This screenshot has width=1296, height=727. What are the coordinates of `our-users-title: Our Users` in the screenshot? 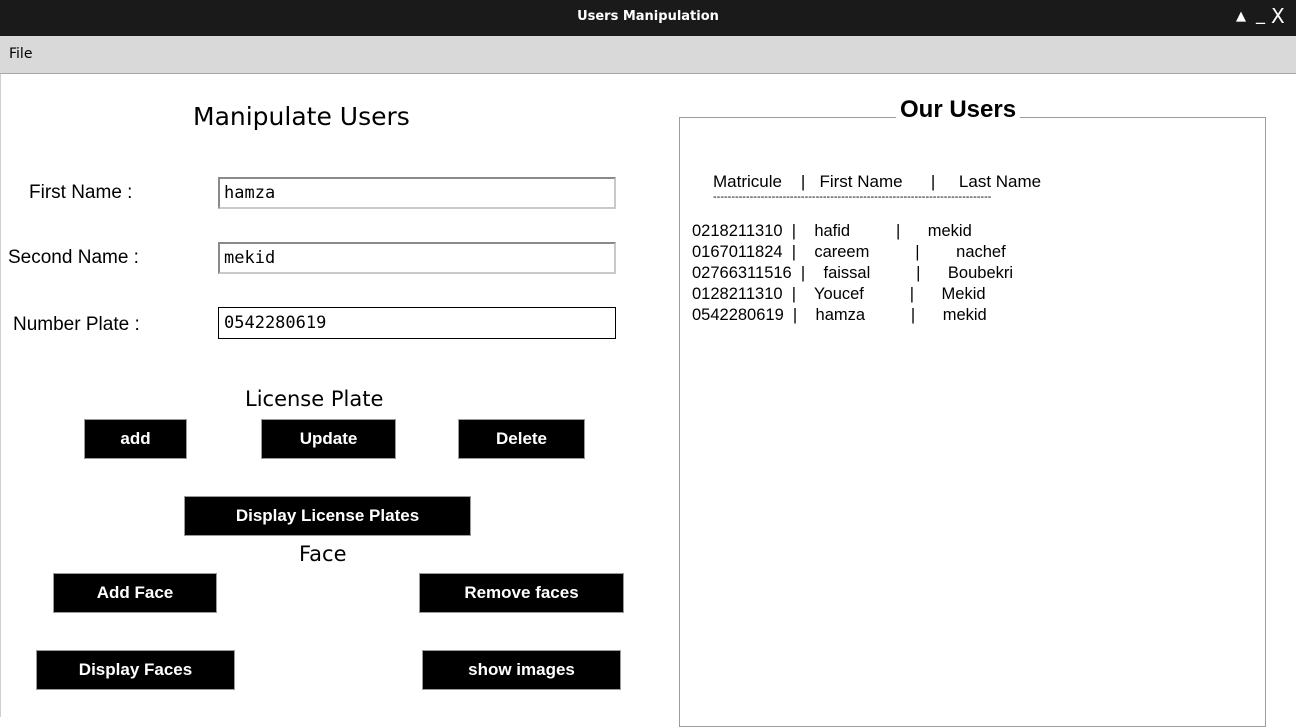 It's located at (958, 110).